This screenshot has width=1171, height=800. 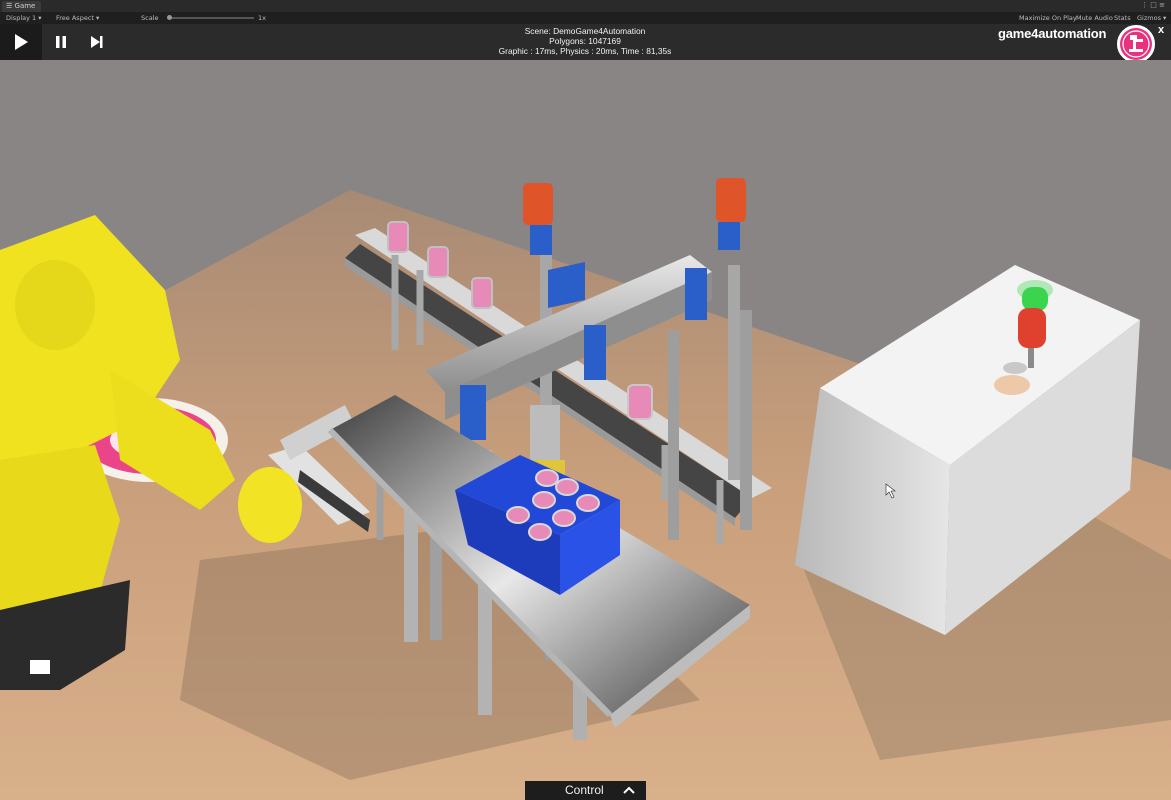 I want to click on polygon-count: Polygons: 1047169, so click(x=585, y=41).